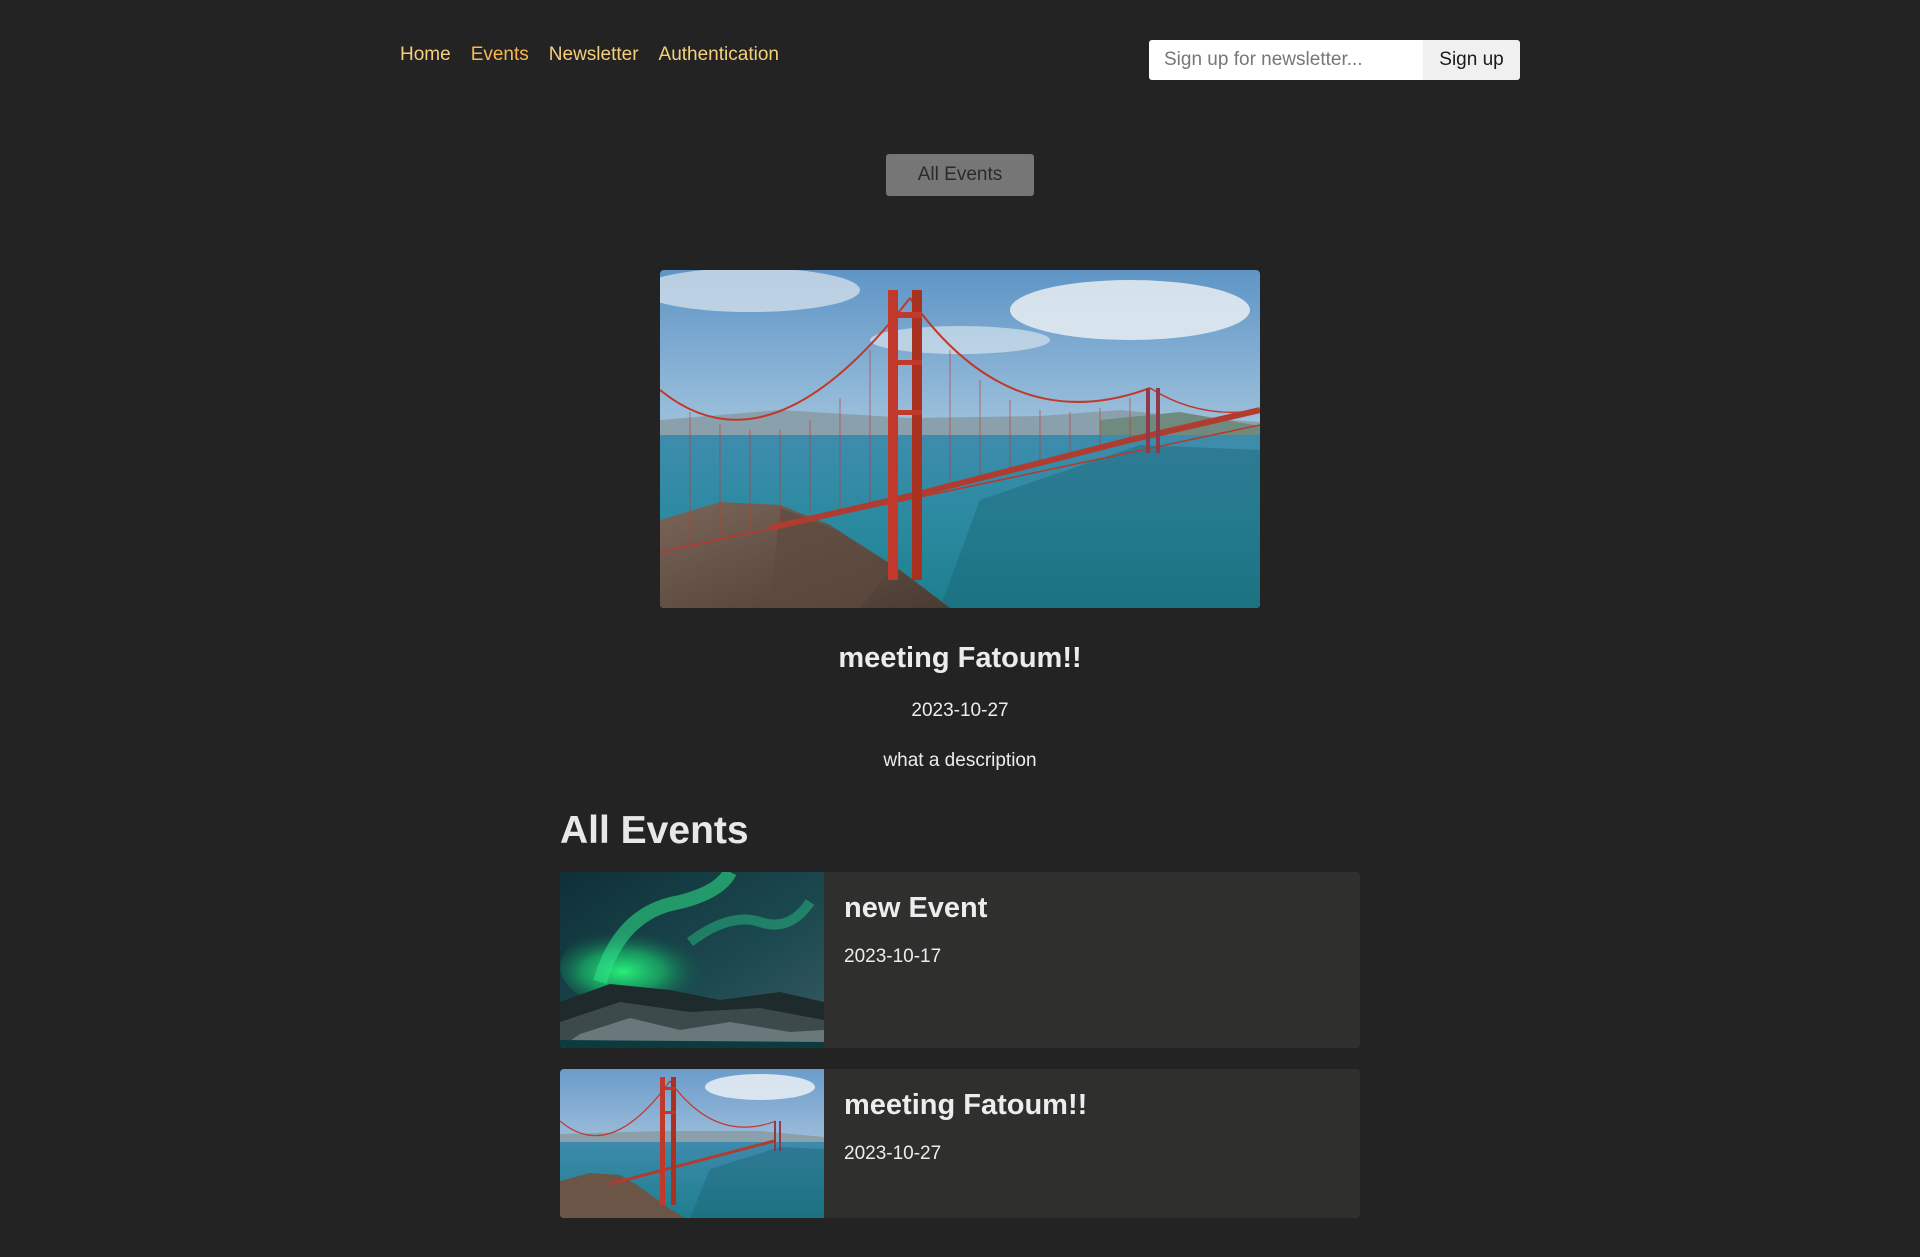 The image size is (1920, 1257). I want to click on newsletter-email-input, so click(1286, 60).